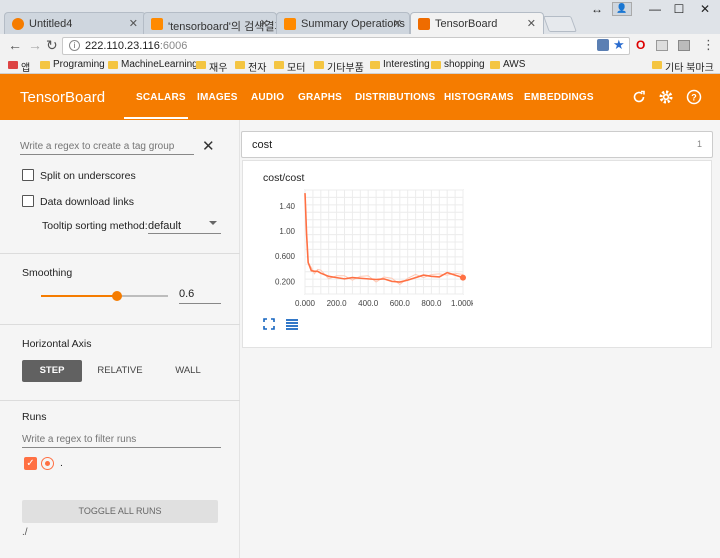 This screenshot has height=558, width=720. What do you see at coordinates (368, 303) in the screenshot?
I see `x-tick-label: 400.0` at bounding box center [368, 303].